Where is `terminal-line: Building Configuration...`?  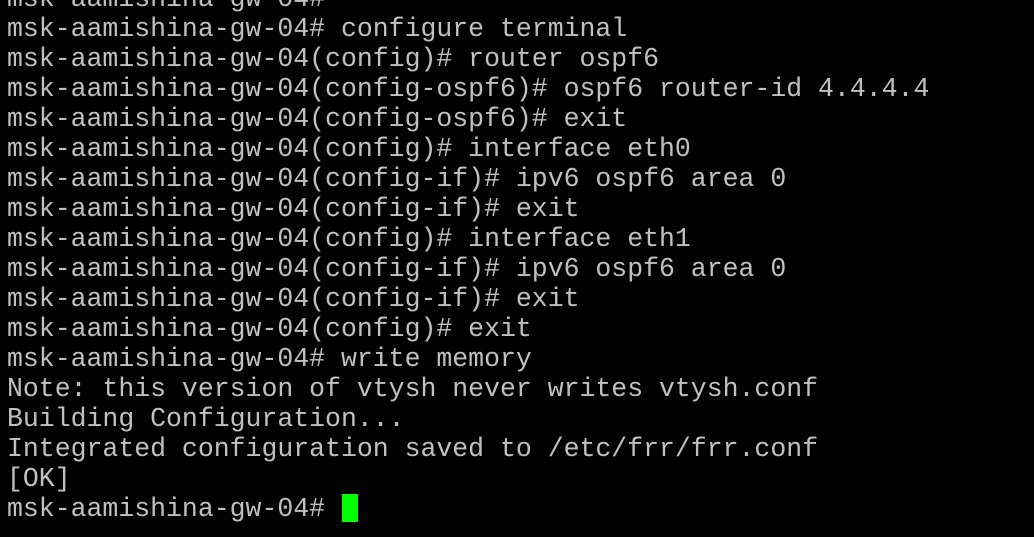 terminal-line: Building Configuration... is located at coordinates (206, 419).